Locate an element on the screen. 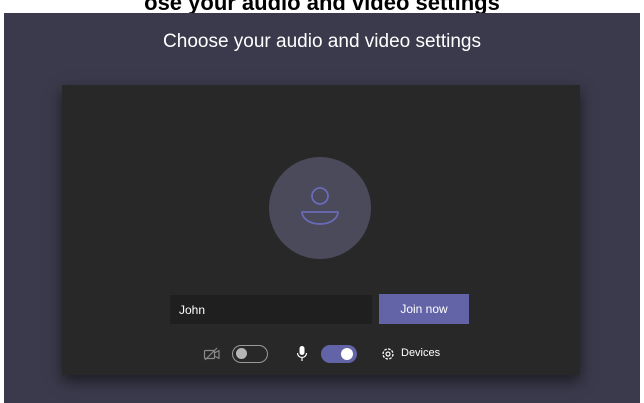  microphone-toggle-knob is located at coordinates (347, 354).